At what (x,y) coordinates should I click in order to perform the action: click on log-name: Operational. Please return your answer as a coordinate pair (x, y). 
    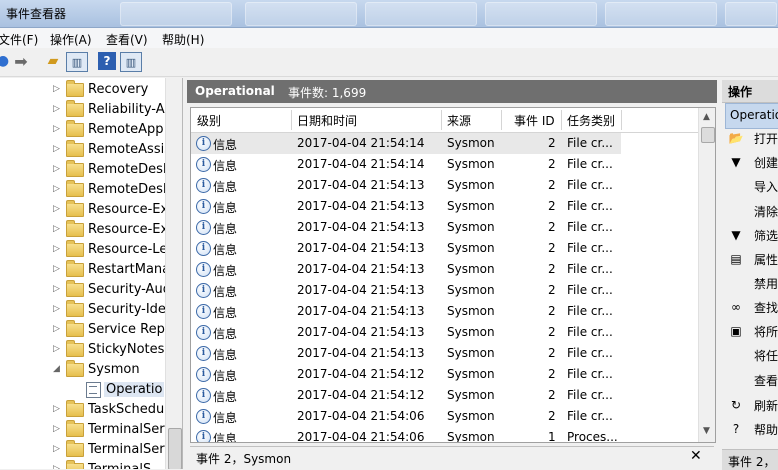
    Looking at the image, I should click on (235, 91).